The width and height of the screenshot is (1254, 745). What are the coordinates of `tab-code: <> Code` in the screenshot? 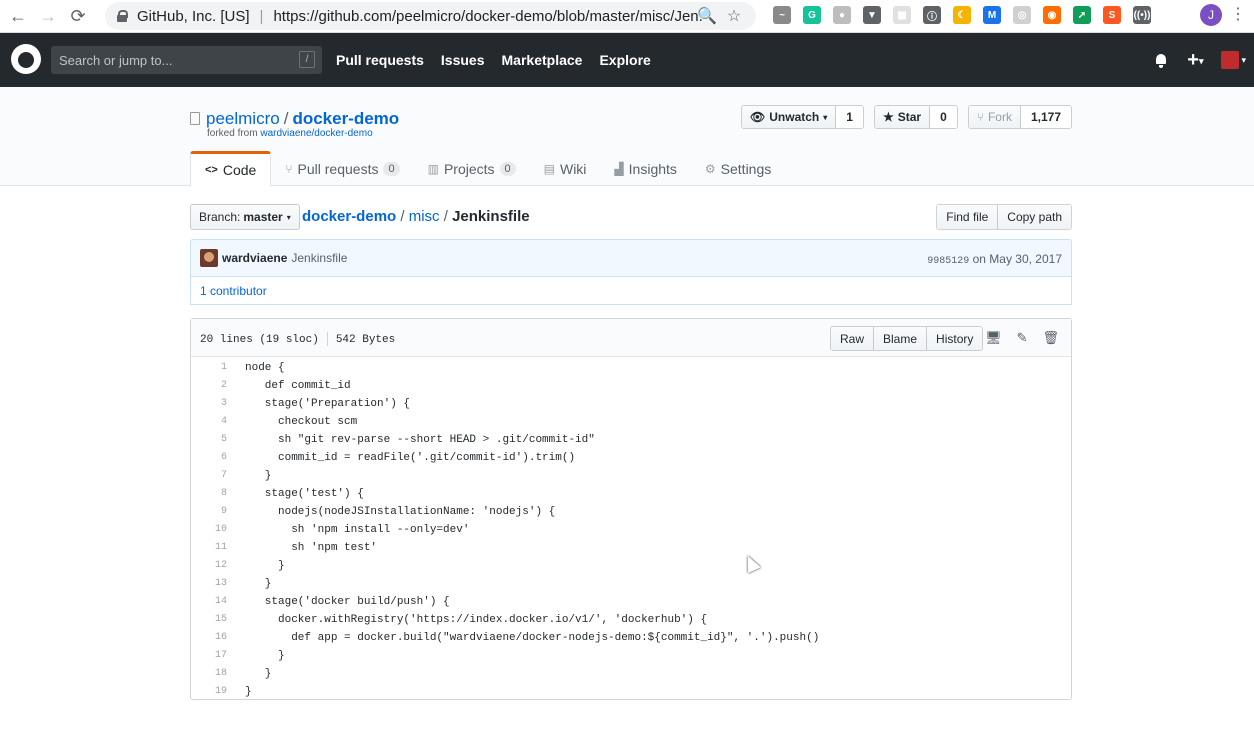 It's located at (231, 169).